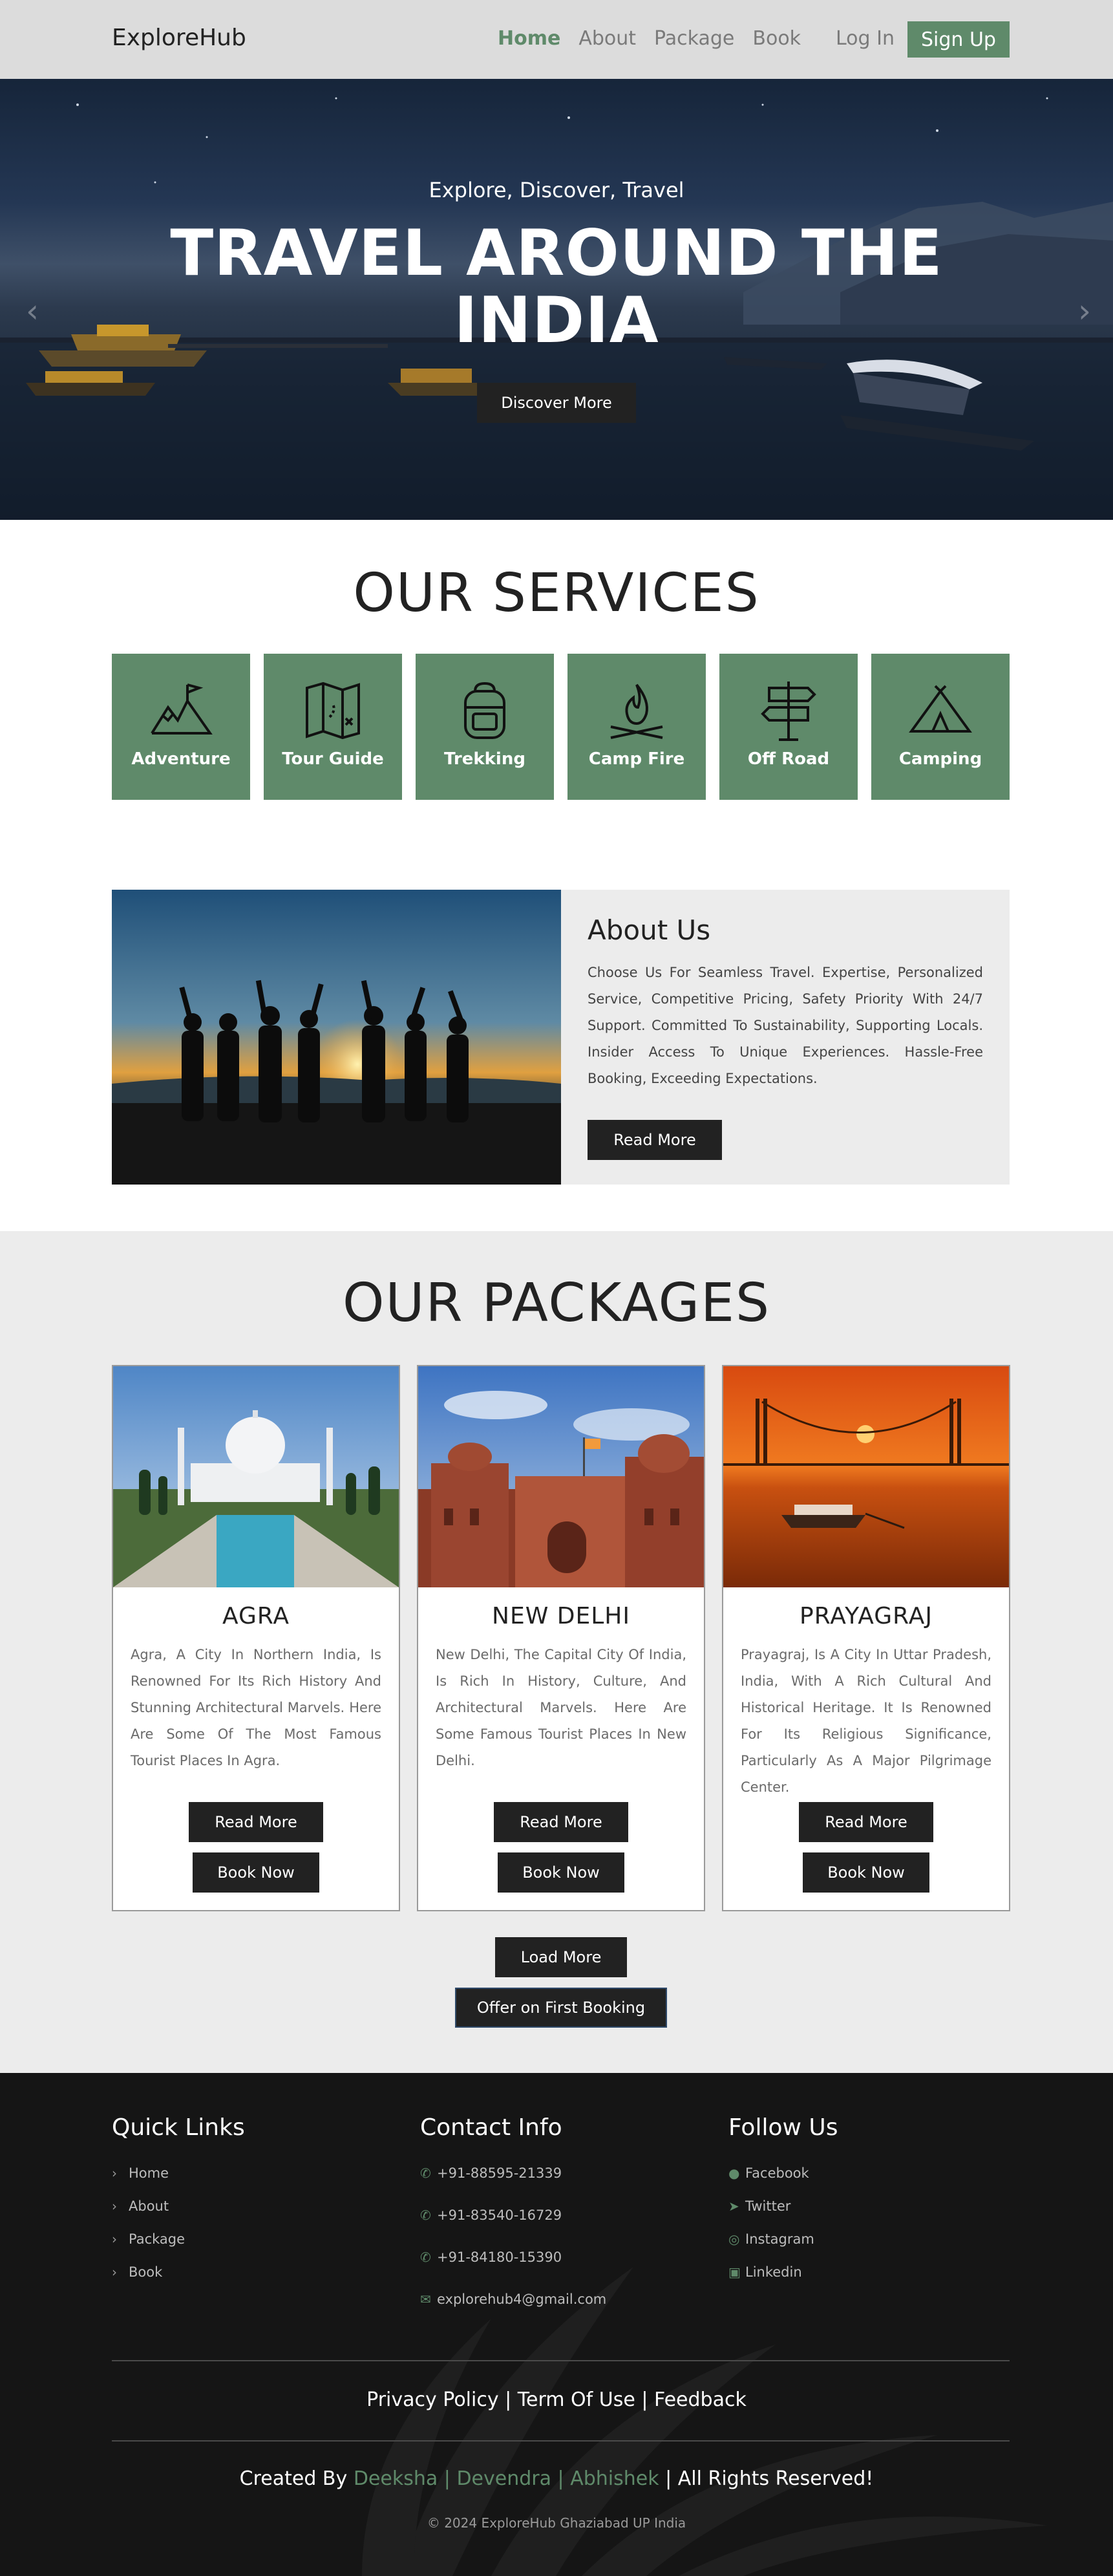  Describe the element at coordinates (182, 709) in the screenshot. I see `mountain-flag-icon` at that location.